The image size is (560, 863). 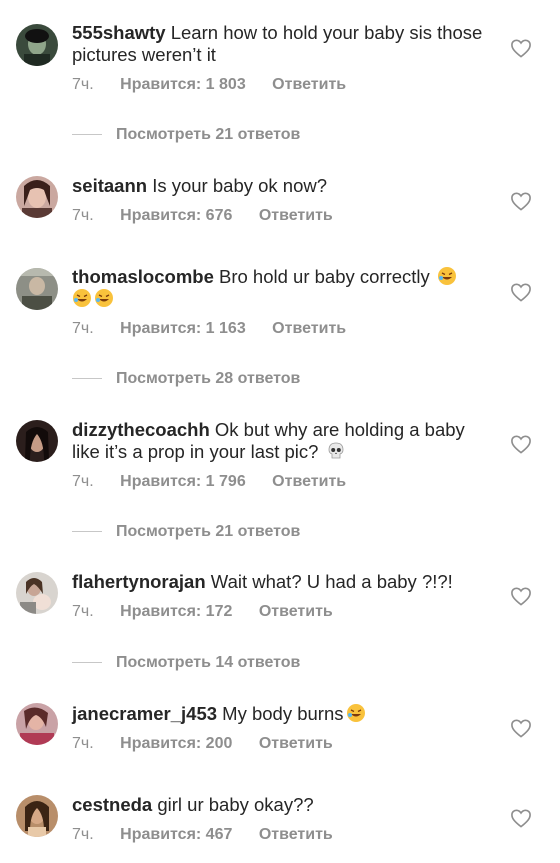 I want to click on comment-username: janecramer_j453, so click(x=144, y=713).